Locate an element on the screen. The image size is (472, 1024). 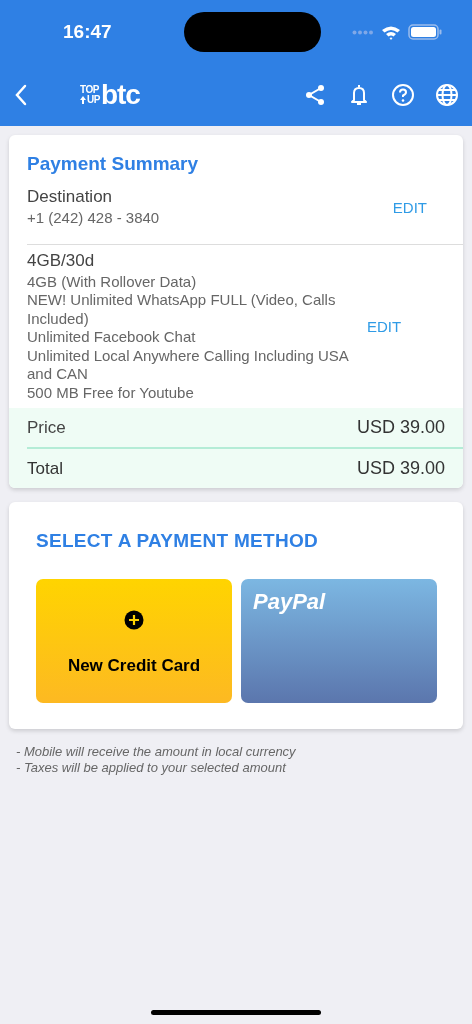
plus-icon is located at coordinates (134, 620).